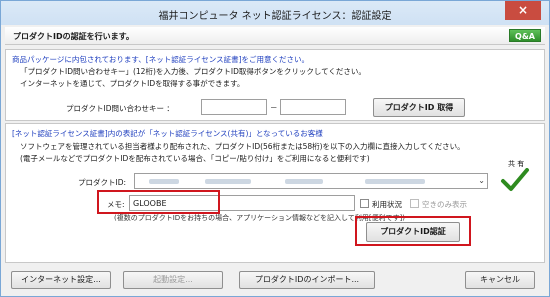 This screenshot has height=297, width=550. I want to click on header-text: プロダクトIDの認証を行います。, so click(73, 36).